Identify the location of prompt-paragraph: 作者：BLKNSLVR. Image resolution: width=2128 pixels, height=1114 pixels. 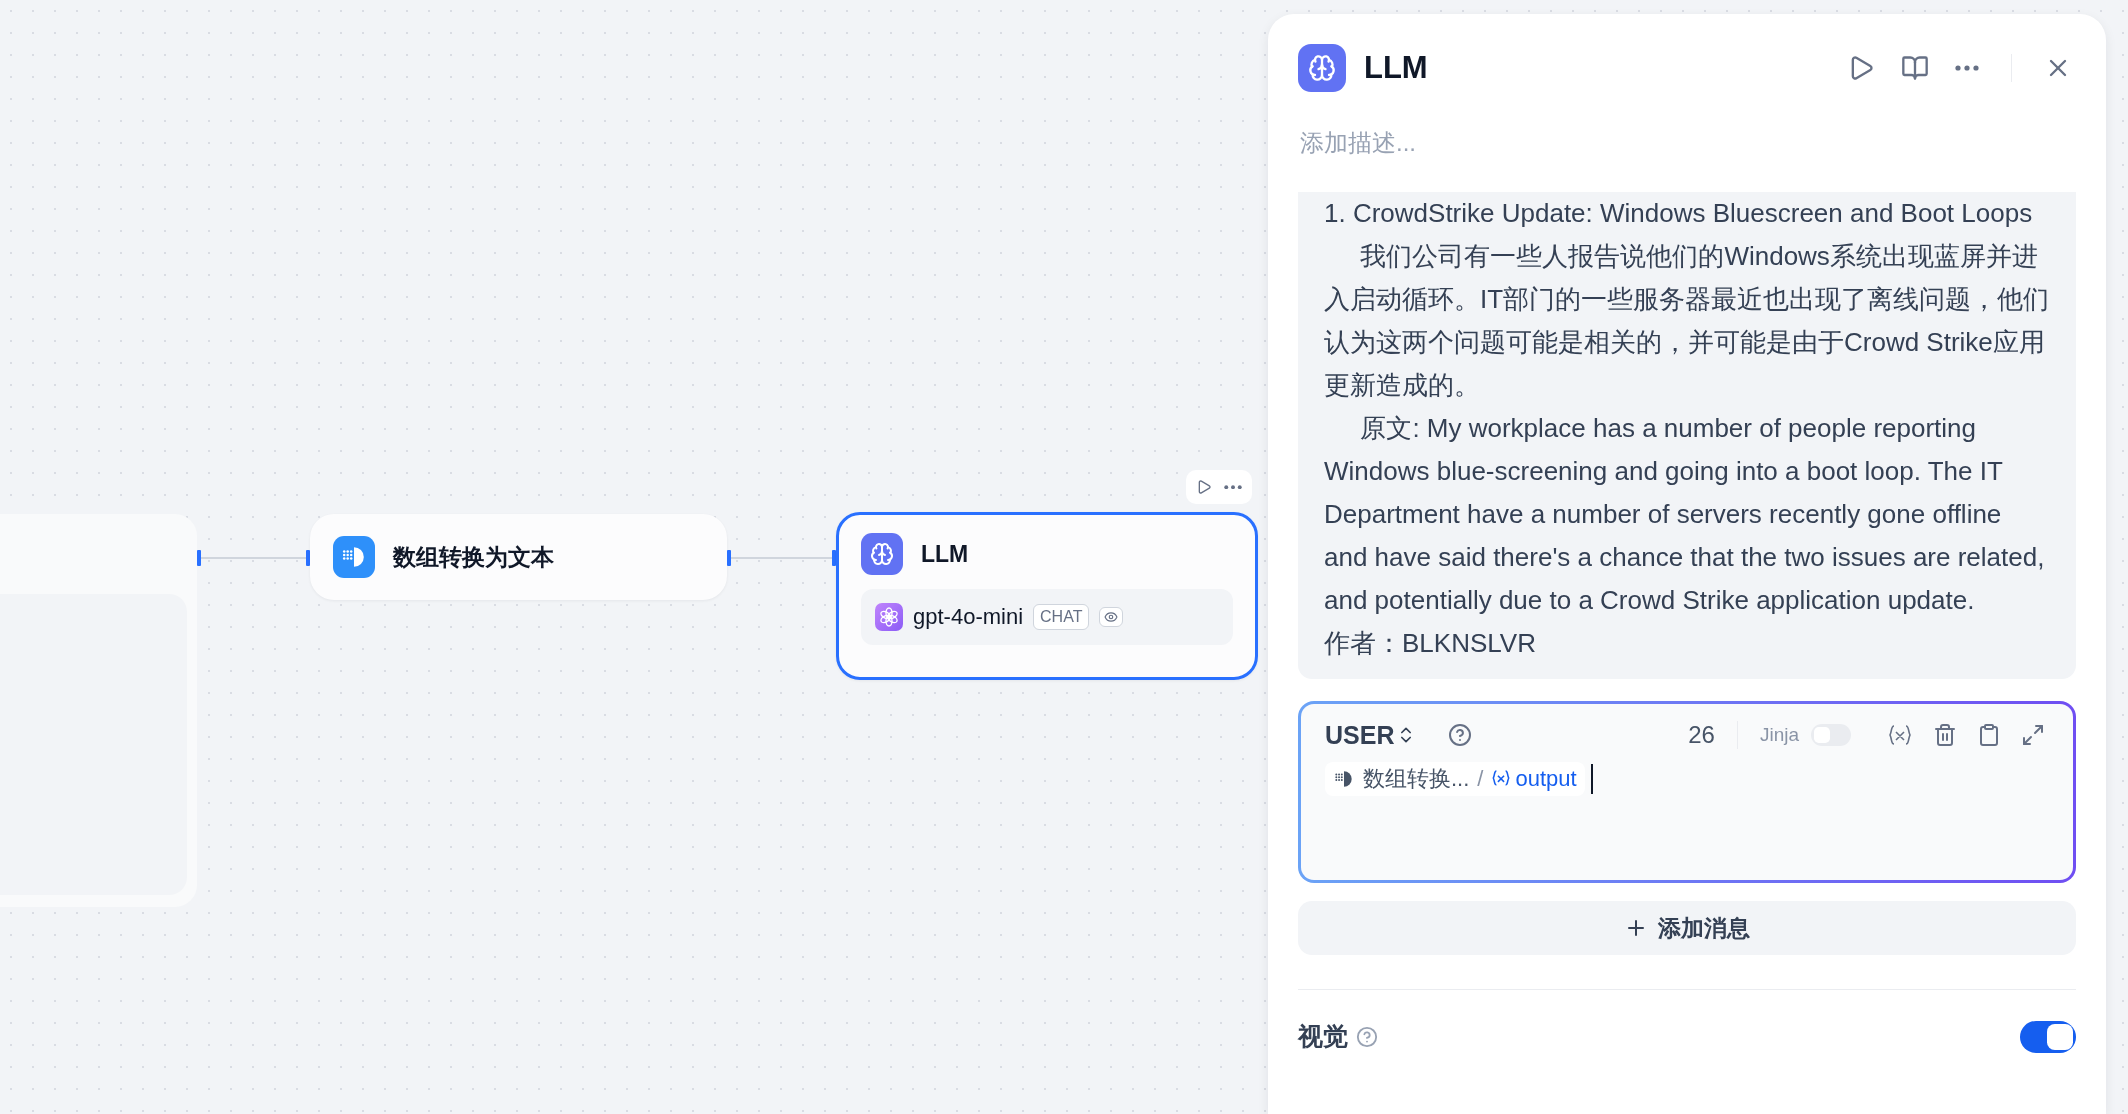
(1430, 643).